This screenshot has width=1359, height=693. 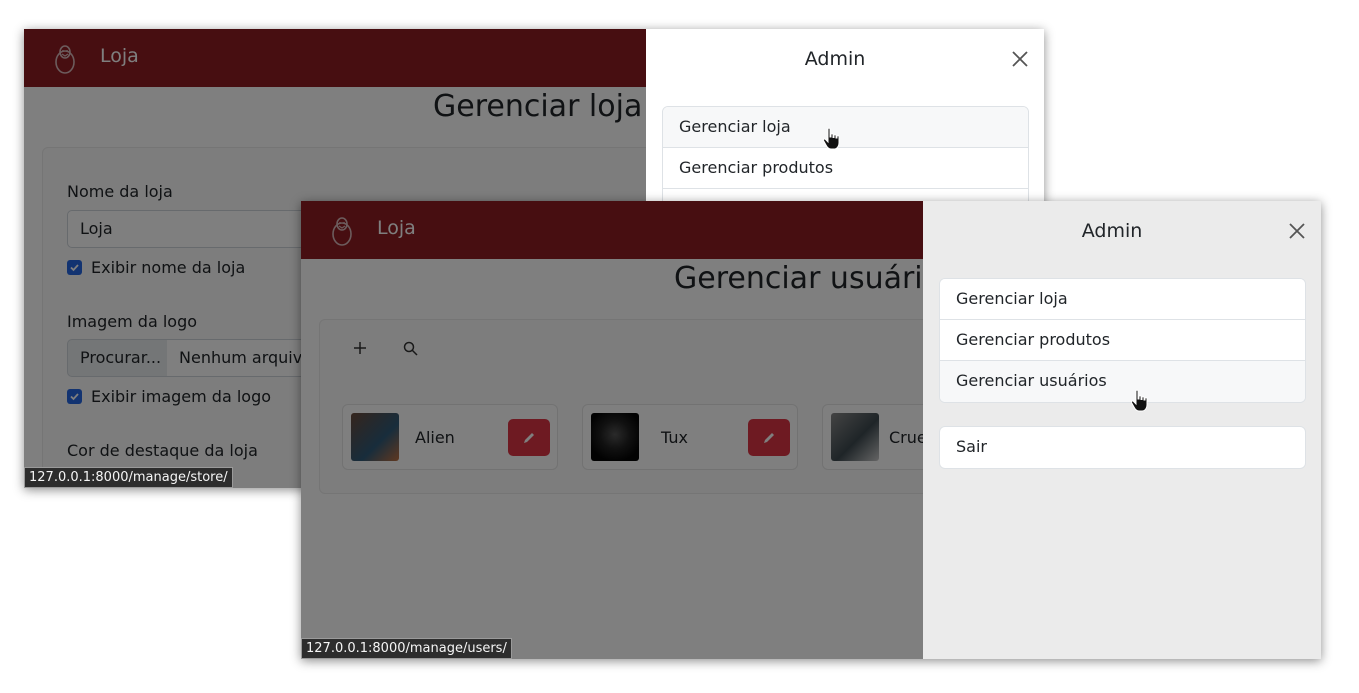 I want to click on menu-item-manage-users: Gerenciar usuários, so click(x=1122, y=381).